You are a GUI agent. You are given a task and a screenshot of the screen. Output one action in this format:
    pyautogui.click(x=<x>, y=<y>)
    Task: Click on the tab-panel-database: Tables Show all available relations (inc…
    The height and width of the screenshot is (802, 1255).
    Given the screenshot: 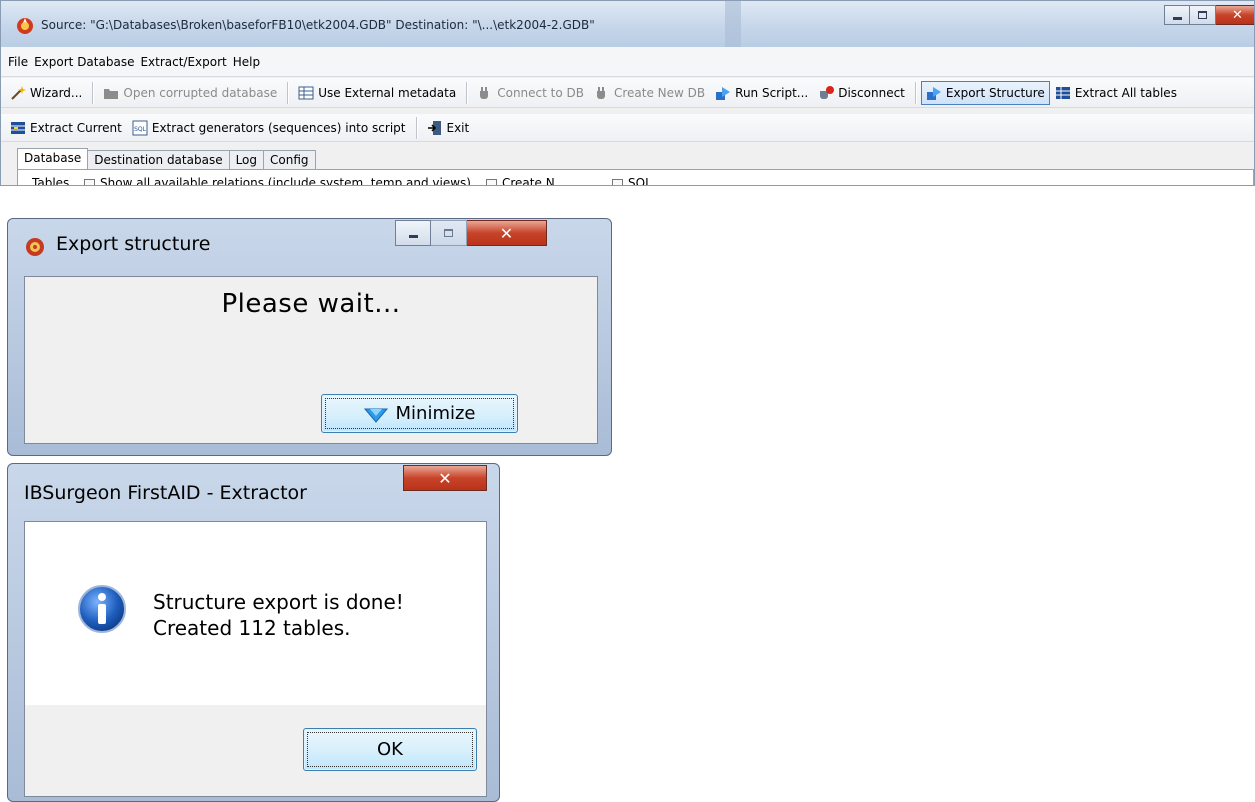 What is the action you would take?
    pyautogui.click(x=635, y=177)
    